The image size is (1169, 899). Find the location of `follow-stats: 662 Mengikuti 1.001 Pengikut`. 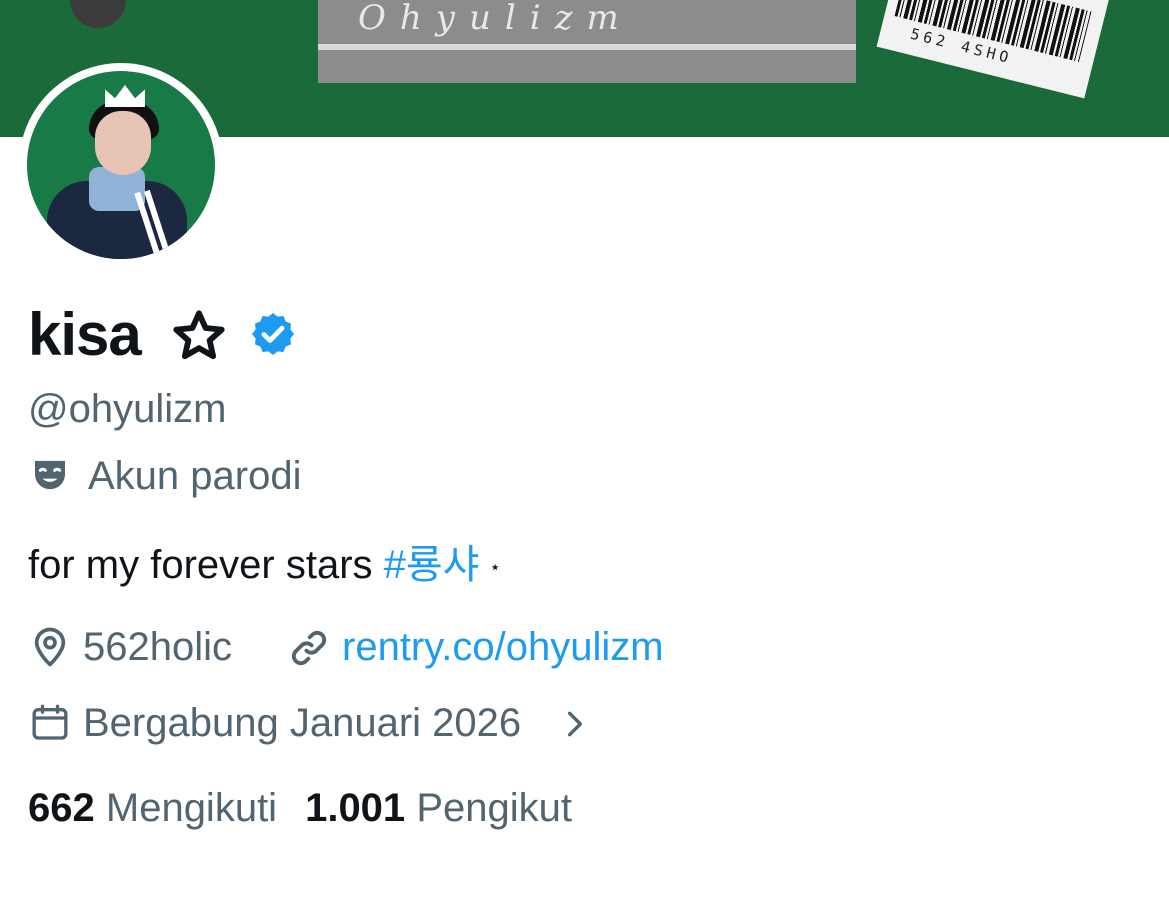

follow-stats: 662 Mengikuti 1.001 Pengikut is located at coordinates (300, 808).